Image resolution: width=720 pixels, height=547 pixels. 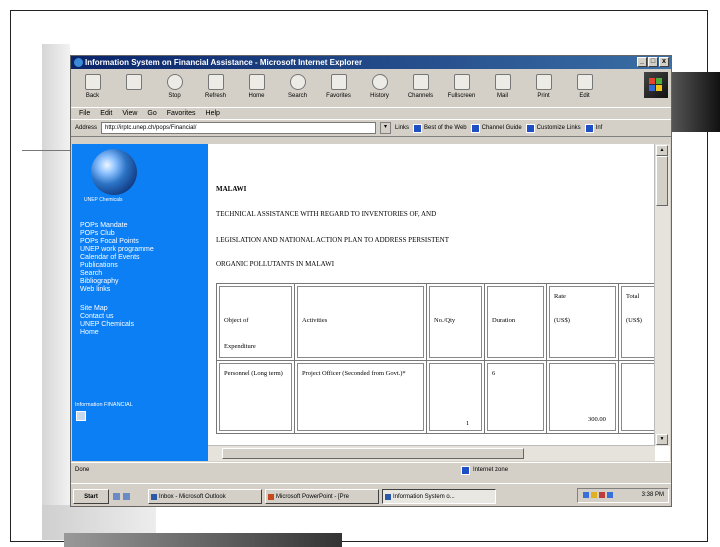 What do you see at coordinates (215, 82) in the screenshot?
I see `refresh-icon` at bounding box center [215, 82].